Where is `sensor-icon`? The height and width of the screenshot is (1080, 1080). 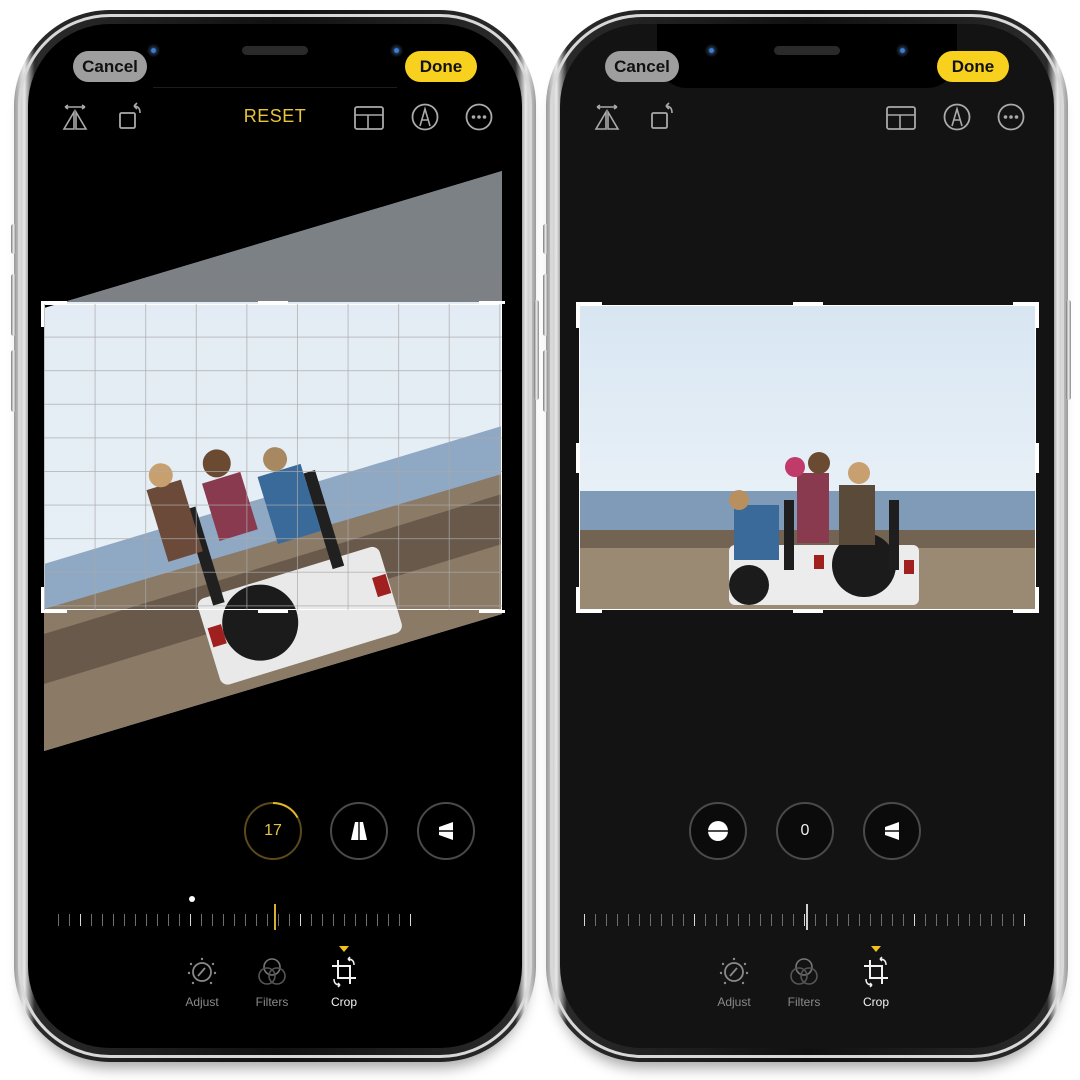
sensor-icon is located at coordinates (902, 50).